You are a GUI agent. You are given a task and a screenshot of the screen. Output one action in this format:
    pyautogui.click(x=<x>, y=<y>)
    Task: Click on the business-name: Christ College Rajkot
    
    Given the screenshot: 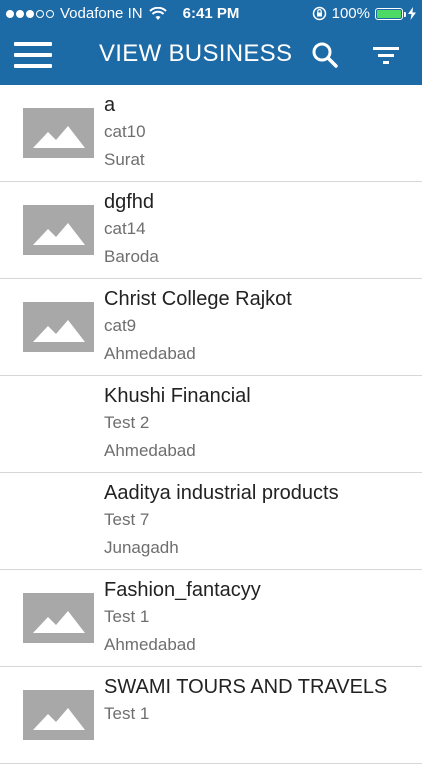 What is the action you would take?
    pyautogui.click(x=198, y=299)
    